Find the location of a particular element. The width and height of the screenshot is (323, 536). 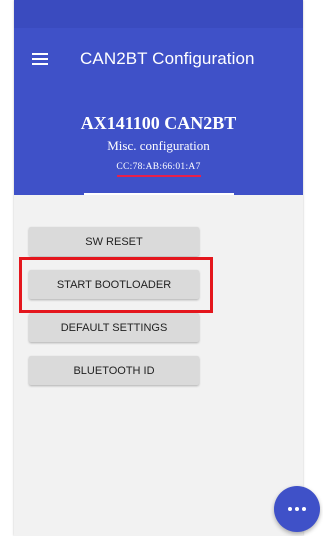

hamburger-menu-icon is located at coordinates (40, 59).